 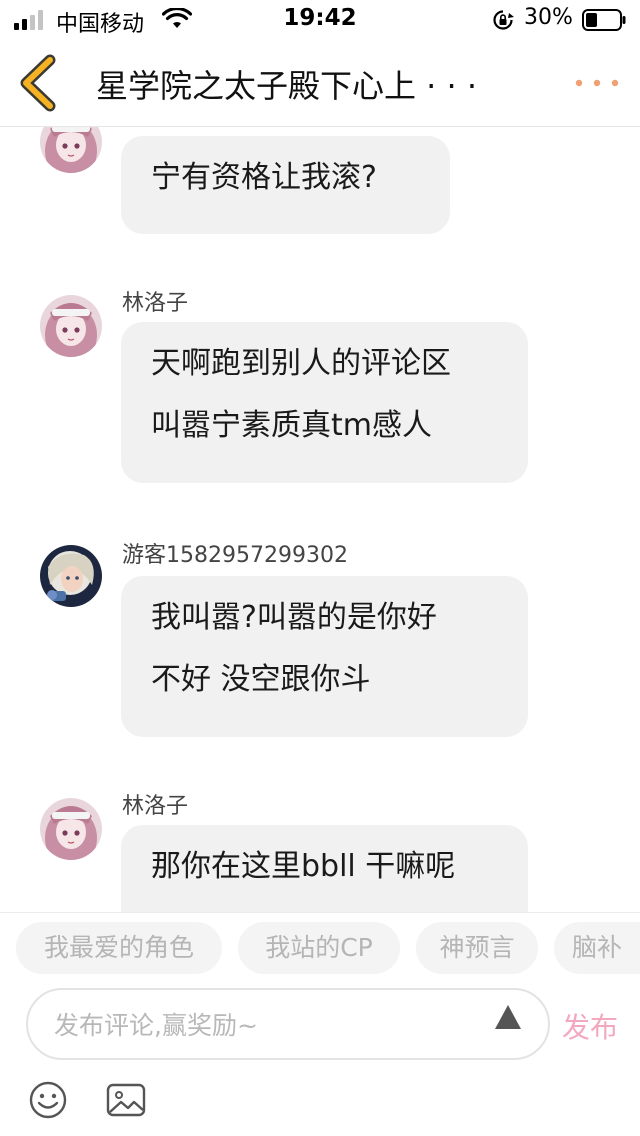 I want to click on comment-text-line: 那你在这里bbll 干嘛呢, so click(x=303, y=866).